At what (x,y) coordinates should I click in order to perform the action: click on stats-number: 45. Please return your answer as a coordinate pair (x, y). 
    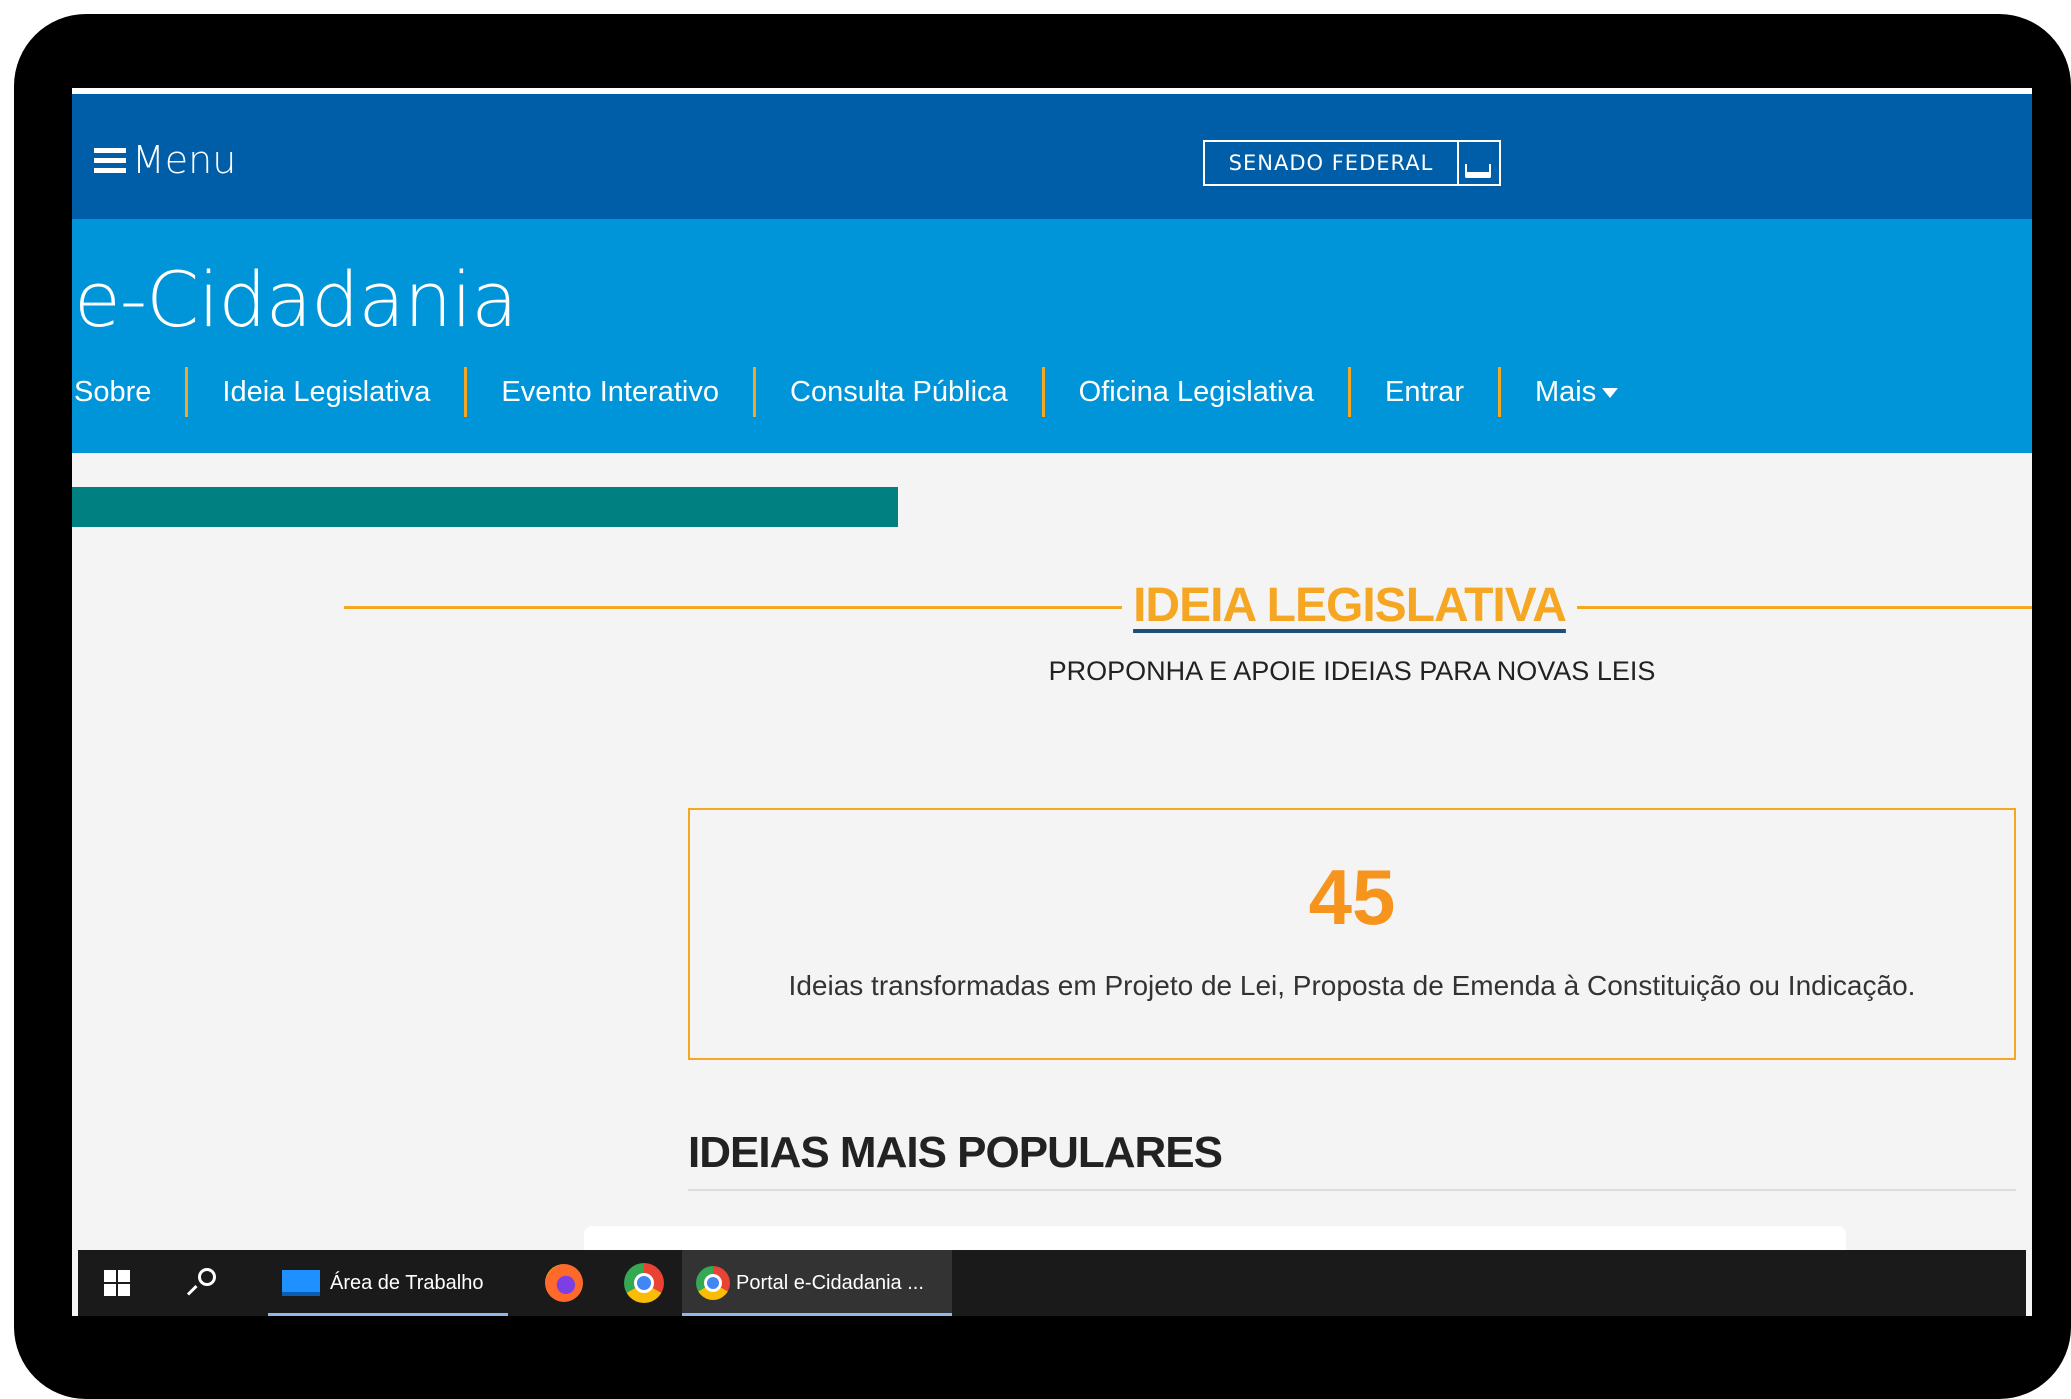
    Looking at the image, I should click on (1352, 897).